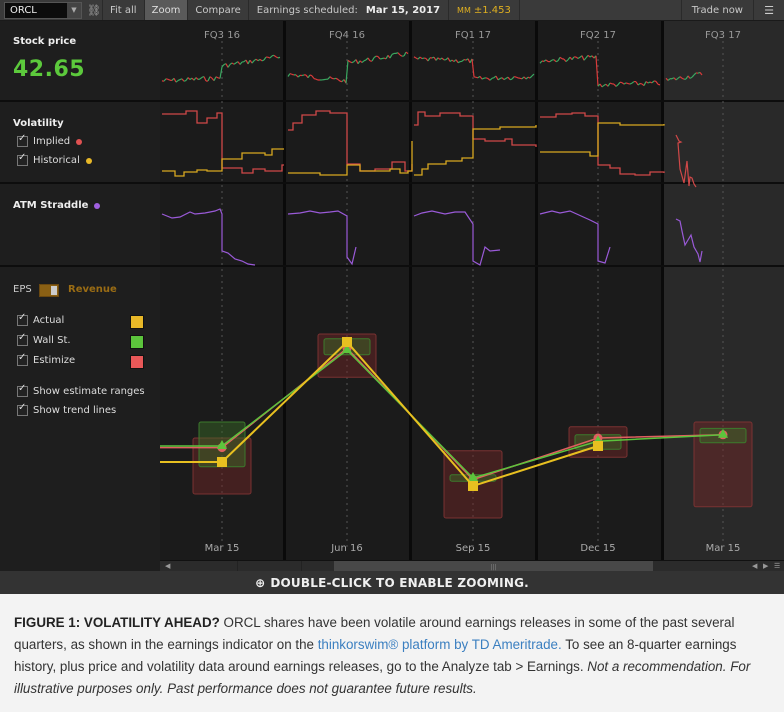  What do you see at coordinates (49, 290) in the screenshot?
I see `eps-revenue-toggle` at bounding box center [49, 290].